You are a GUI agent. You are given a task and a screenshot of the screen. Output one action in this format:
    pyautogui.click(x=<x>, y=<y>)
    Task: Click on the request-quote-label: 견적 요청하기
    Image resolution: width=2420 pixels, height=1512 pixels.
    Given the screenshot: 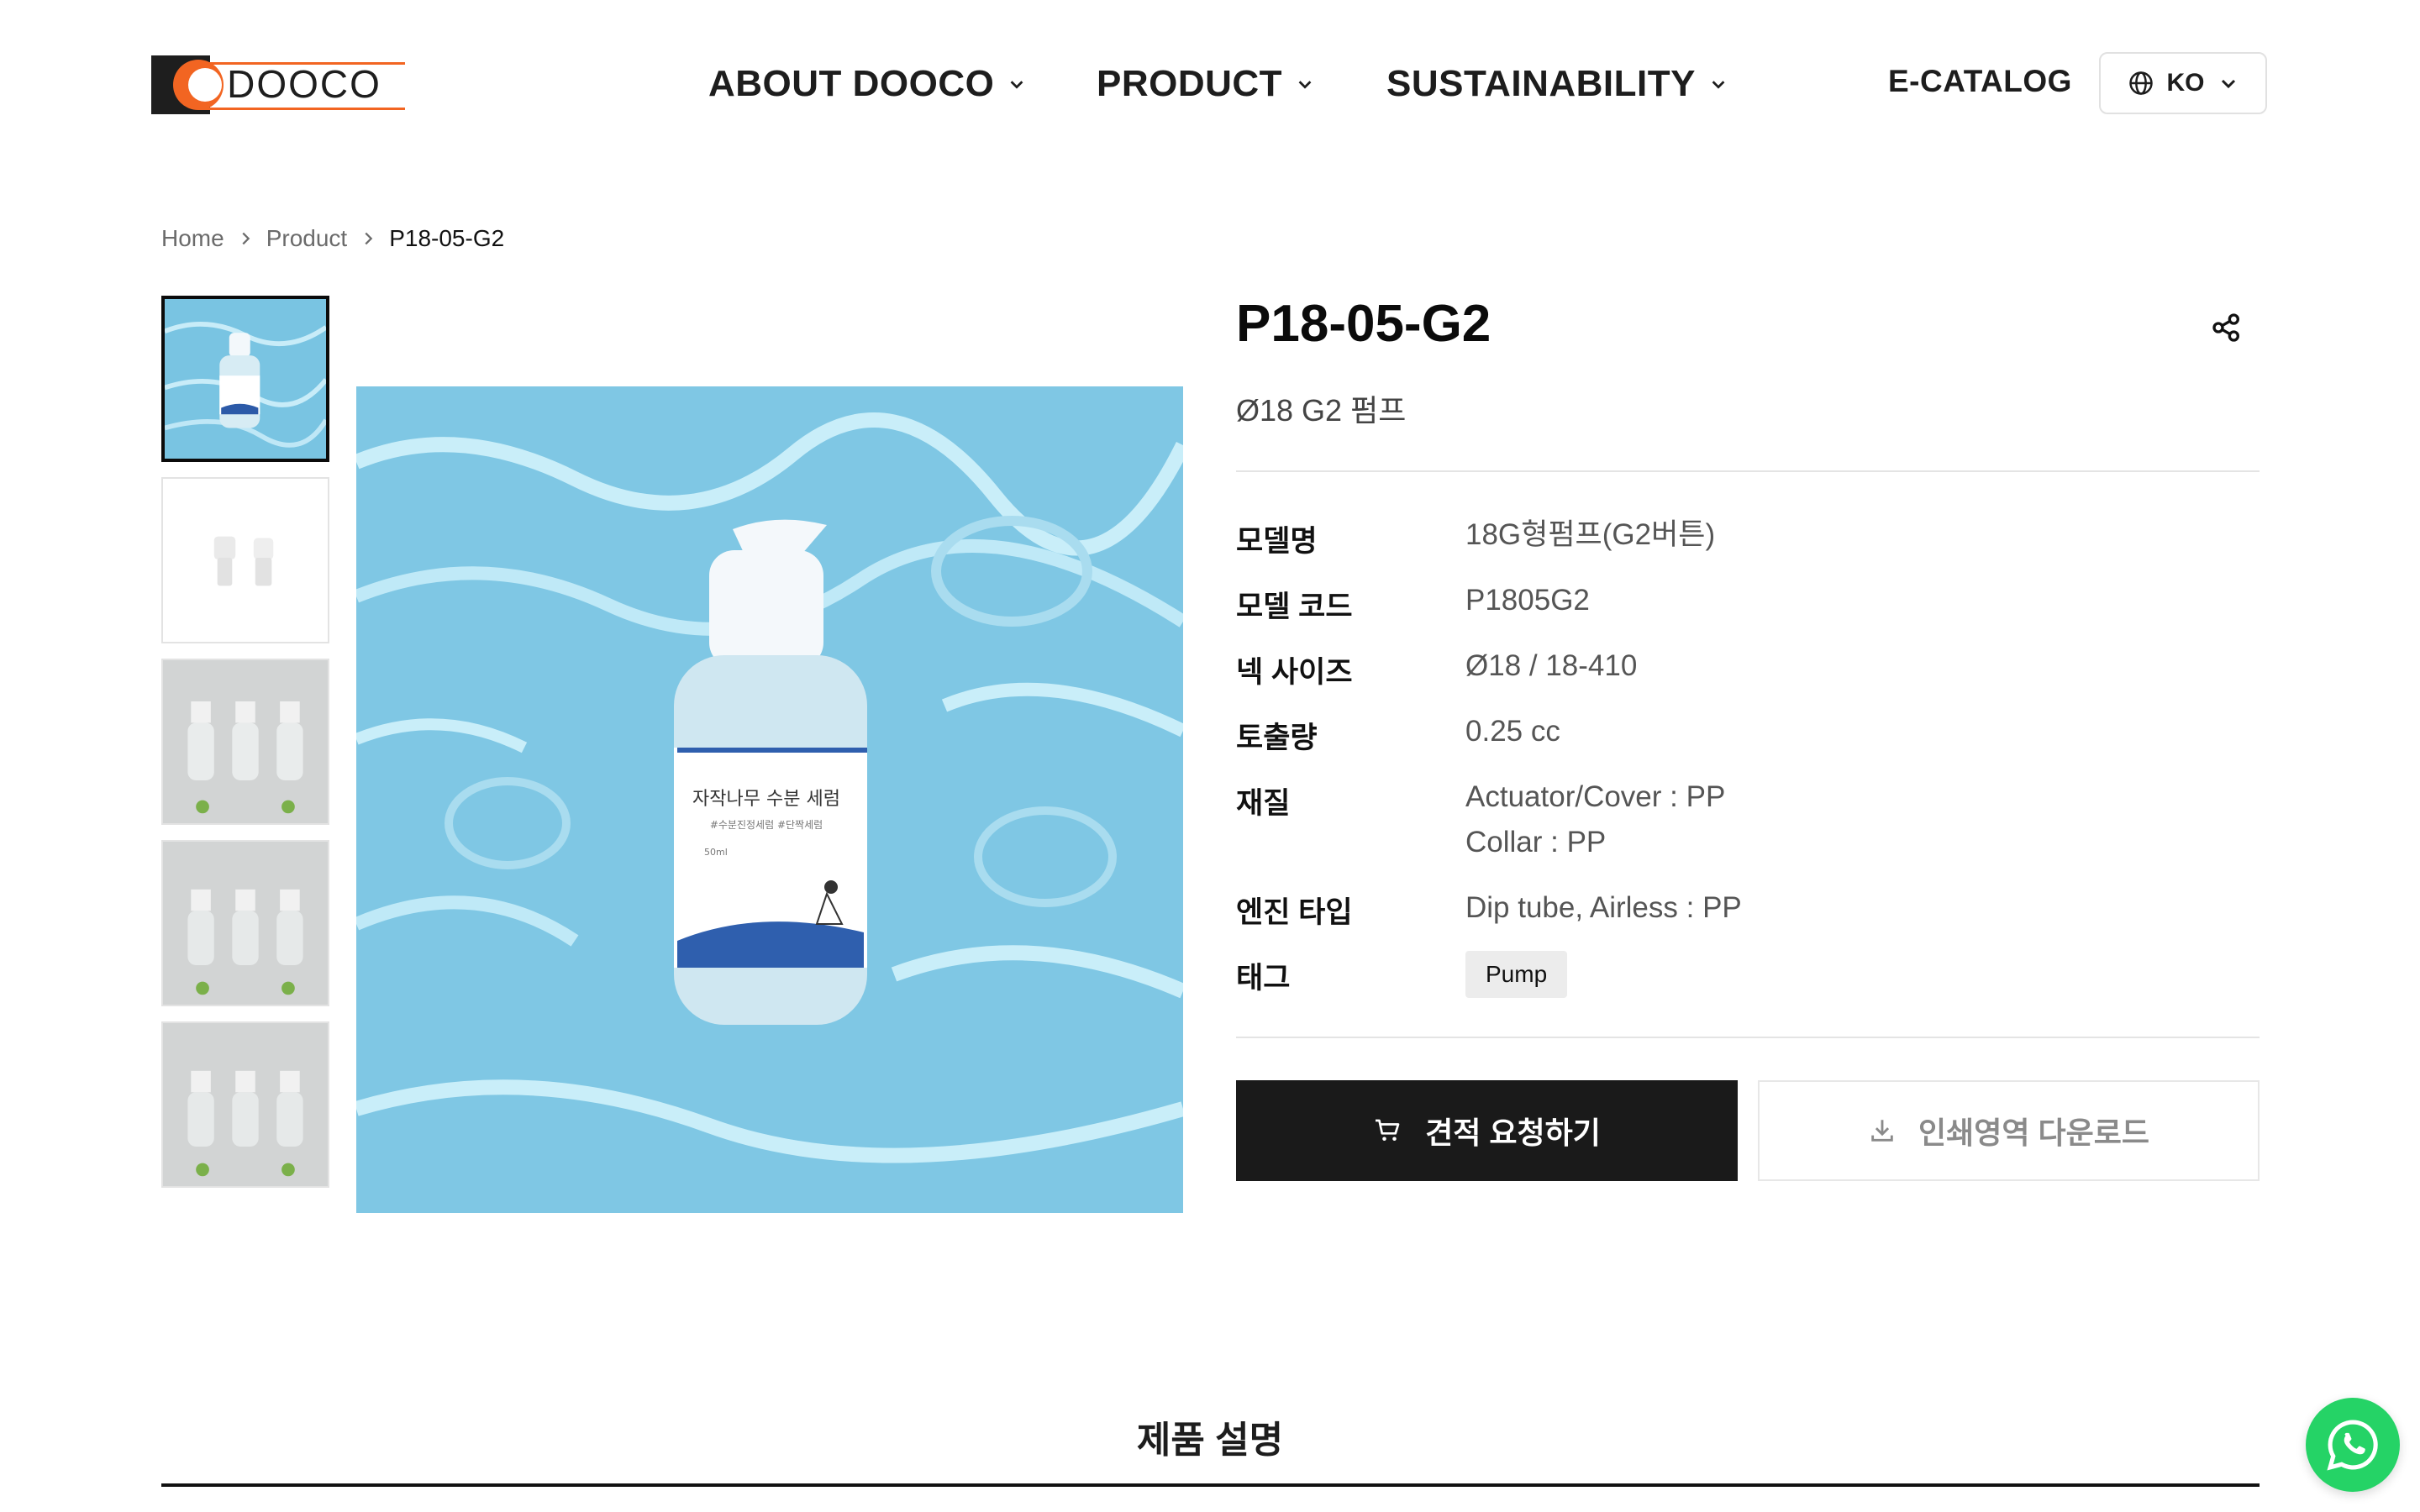 What is the action you would take?
    pyautogui.click(x=1513, y=1133)
    